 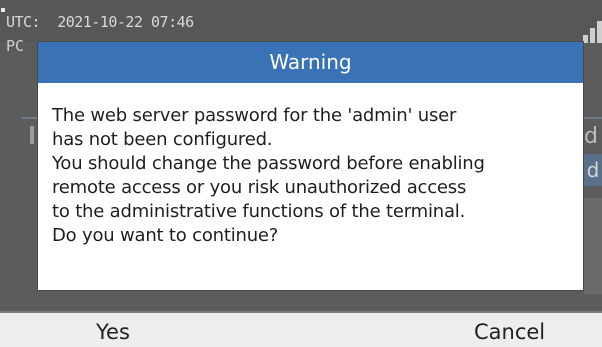 I want to click on softkey-bar: Yes Cancel, so click(x=301, y=329).